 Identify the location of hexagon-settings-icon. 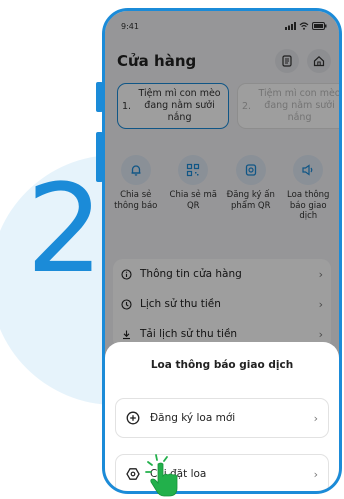
(133, 474).